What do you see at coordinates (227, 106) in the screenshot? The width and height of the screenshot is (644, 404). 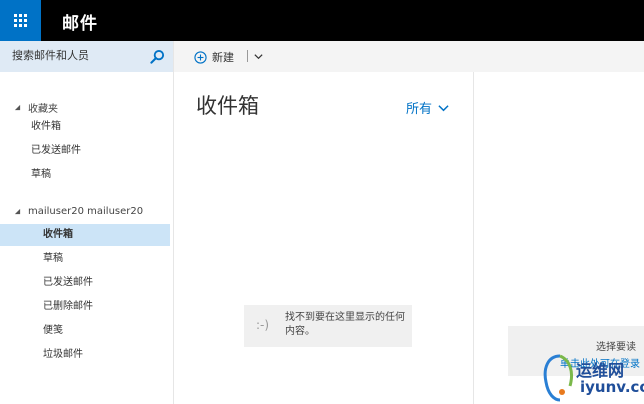 I see `folder-title: 收件箱` at bounding box center [227, 106].